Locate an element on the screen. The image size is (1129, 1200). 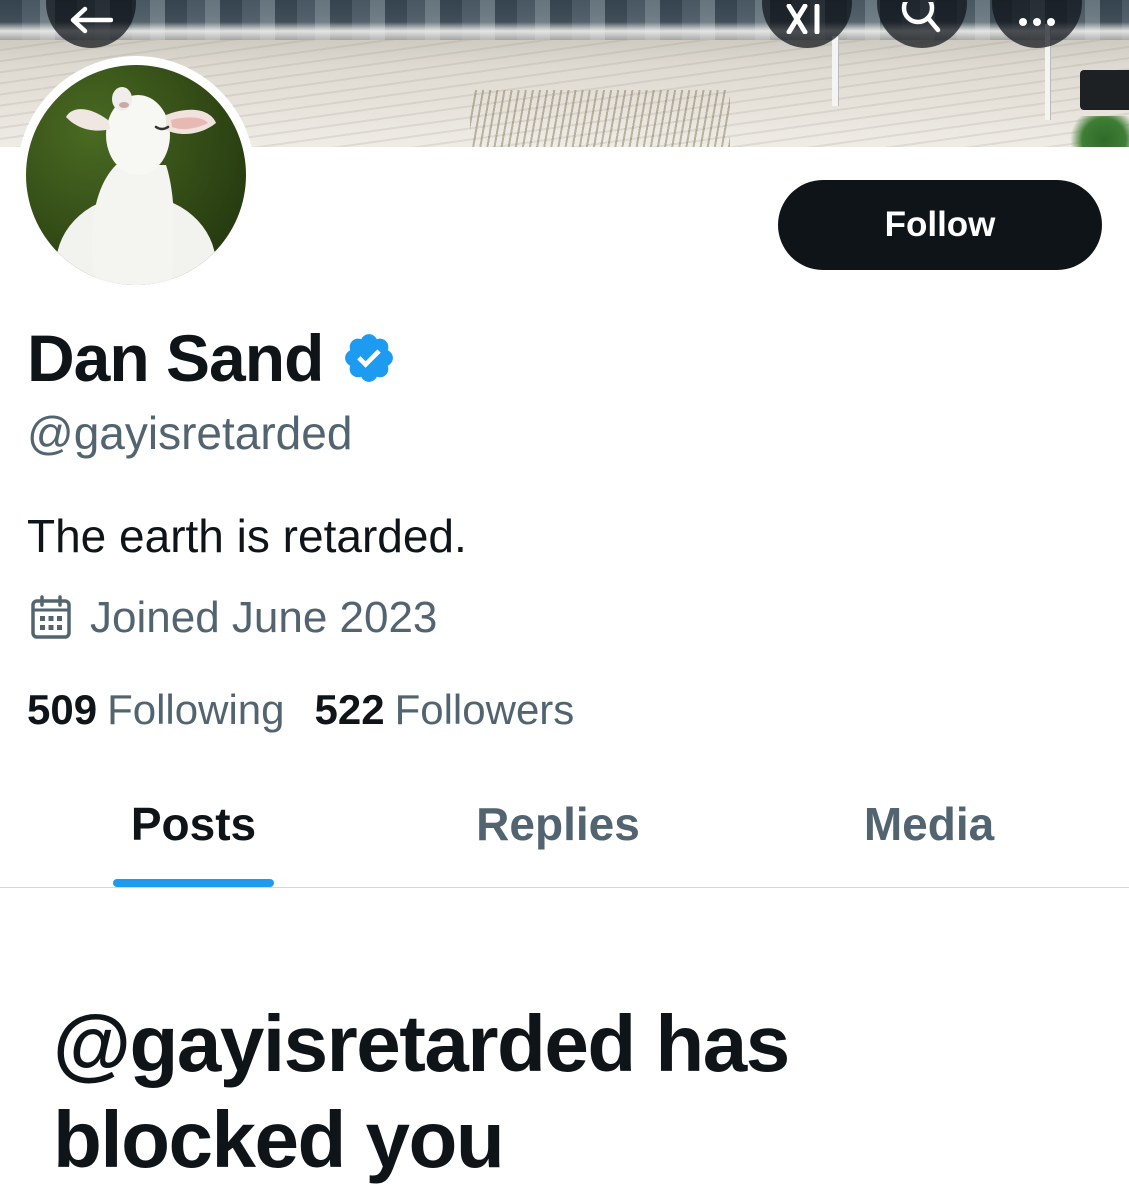
followers-link: 522 Followers is located at coordinates (445, 710).